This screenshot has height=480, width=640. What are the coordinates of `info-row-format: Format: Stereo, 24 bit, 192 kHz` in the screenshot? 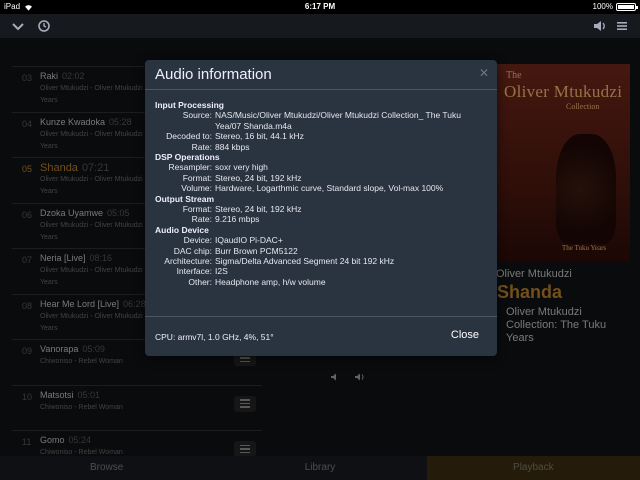 It's located at (322, 178).